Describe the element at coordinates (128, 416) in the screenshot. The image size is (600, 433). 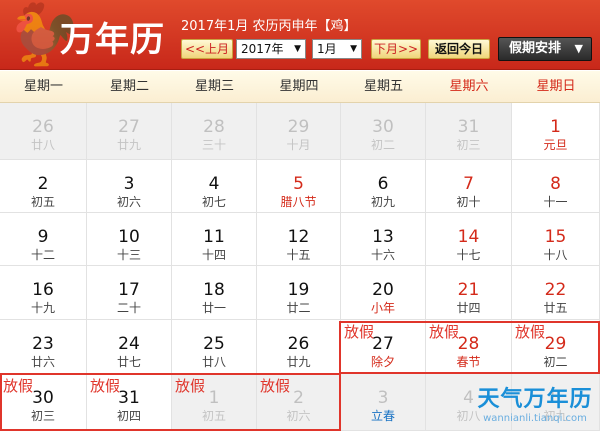
I see `lunar-date: 初四` at that location.